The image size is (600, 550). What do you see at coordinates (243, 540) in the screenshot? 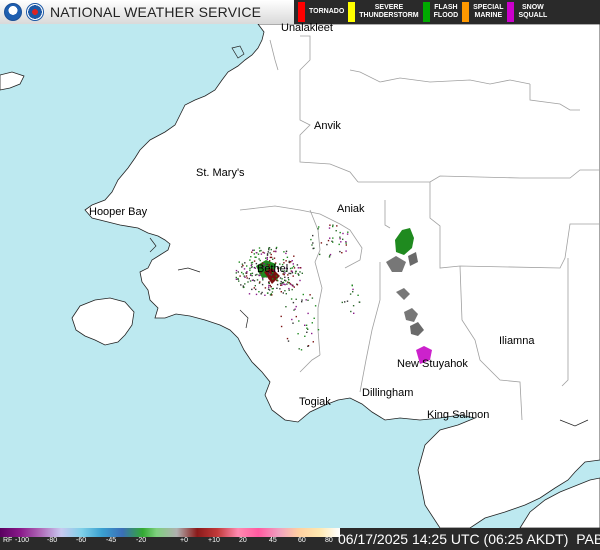
I see `scale-label: 20` at bounding box center [243, 540].